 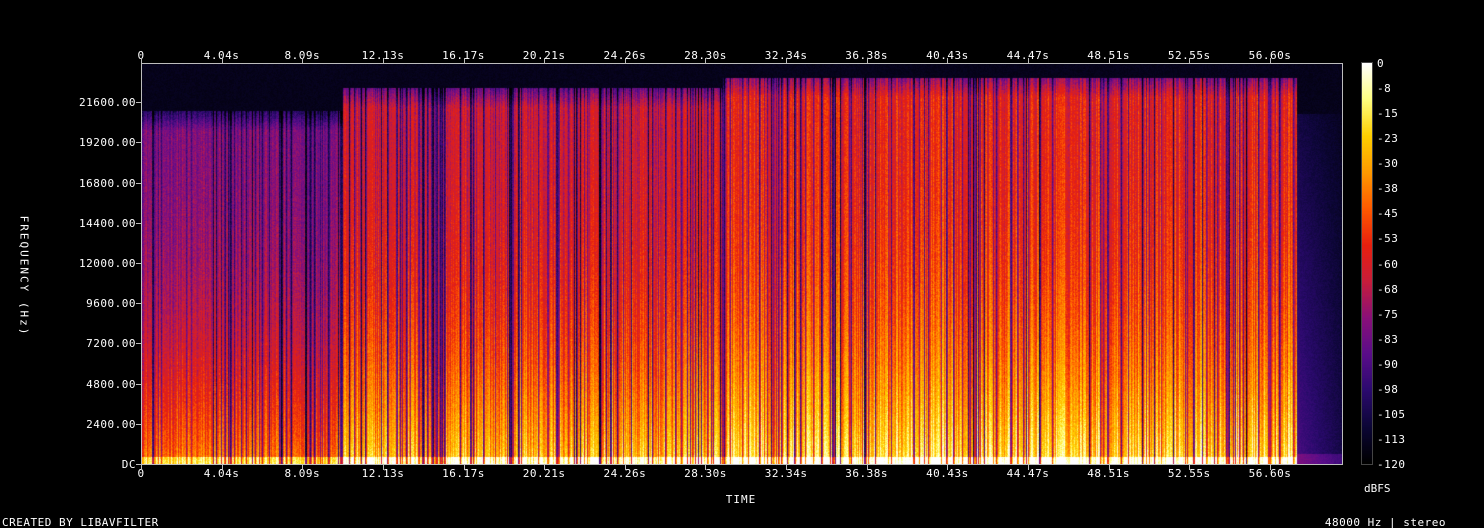 What do you see at coordinates (1388, 239) in the screenshot?
I see `colorbar-tick-label: -53` at bounding box center [1388, 239].